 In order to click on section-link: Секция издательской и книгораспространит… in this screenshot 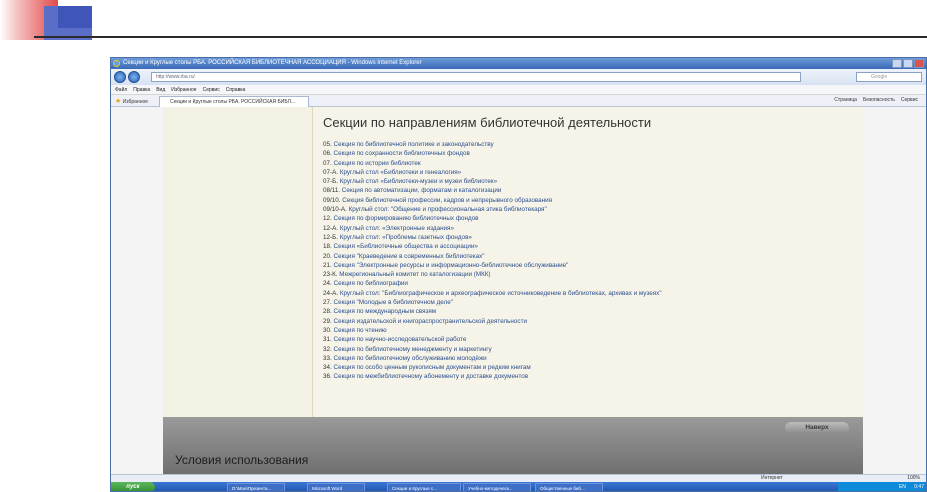, I will do `click(430, 321)`.